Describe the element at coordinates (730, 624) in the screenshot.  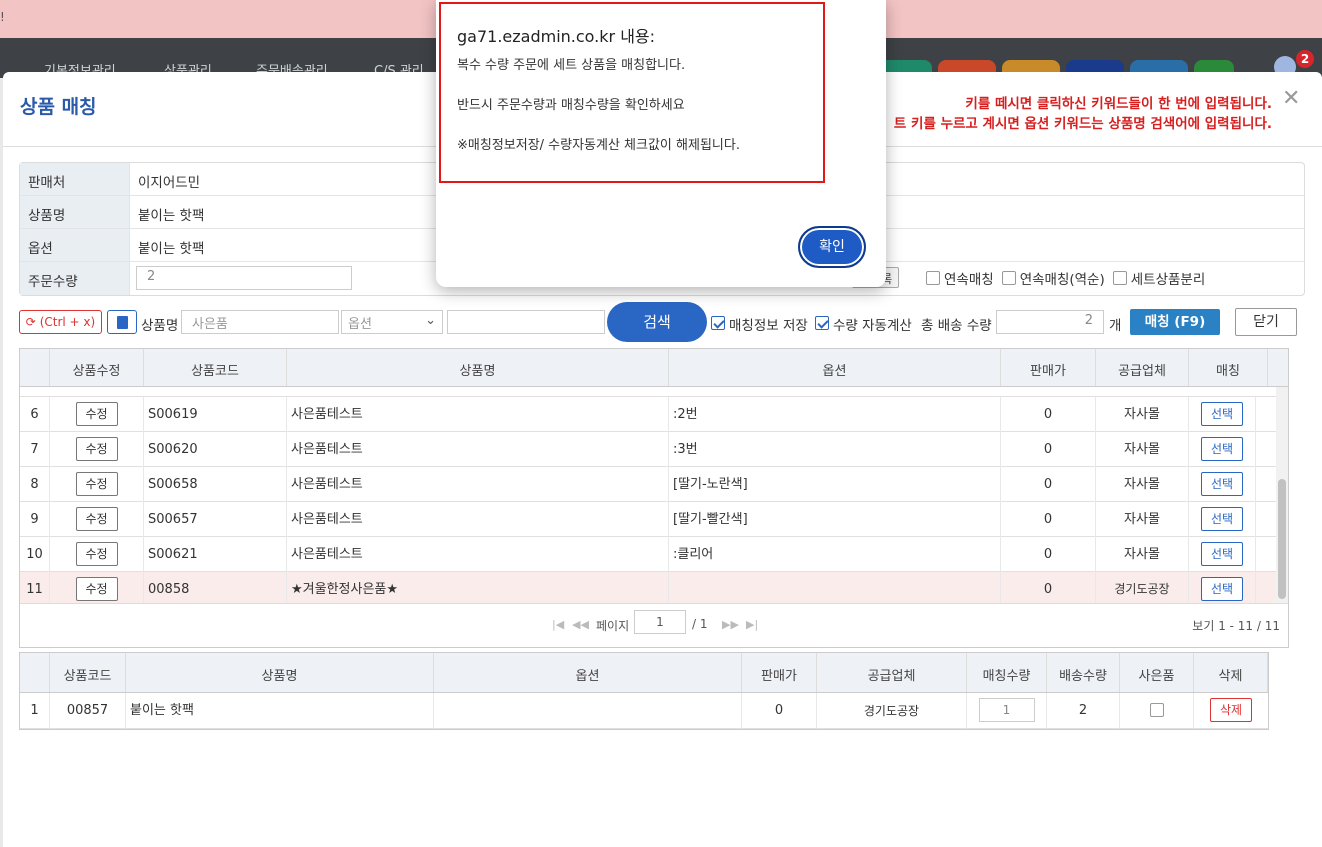
I see `next-page-icon: ▶▶` at that location.